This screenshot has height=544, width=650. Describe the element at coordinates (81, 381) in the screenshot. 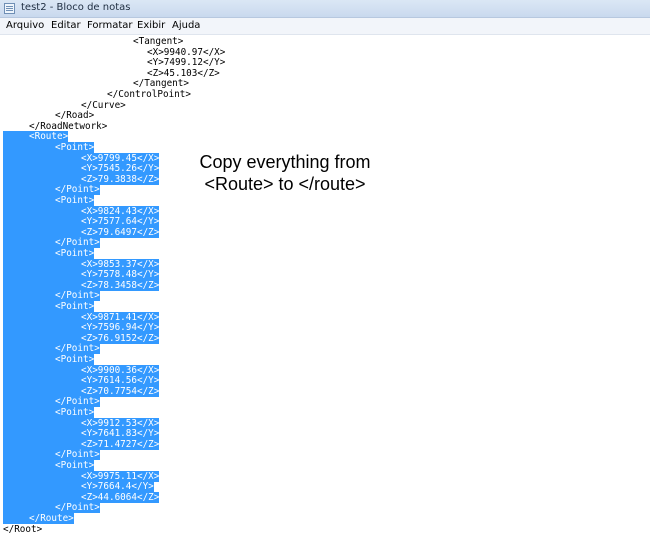

I see `editor-line: <Y>7614.56</Y>` at that location.